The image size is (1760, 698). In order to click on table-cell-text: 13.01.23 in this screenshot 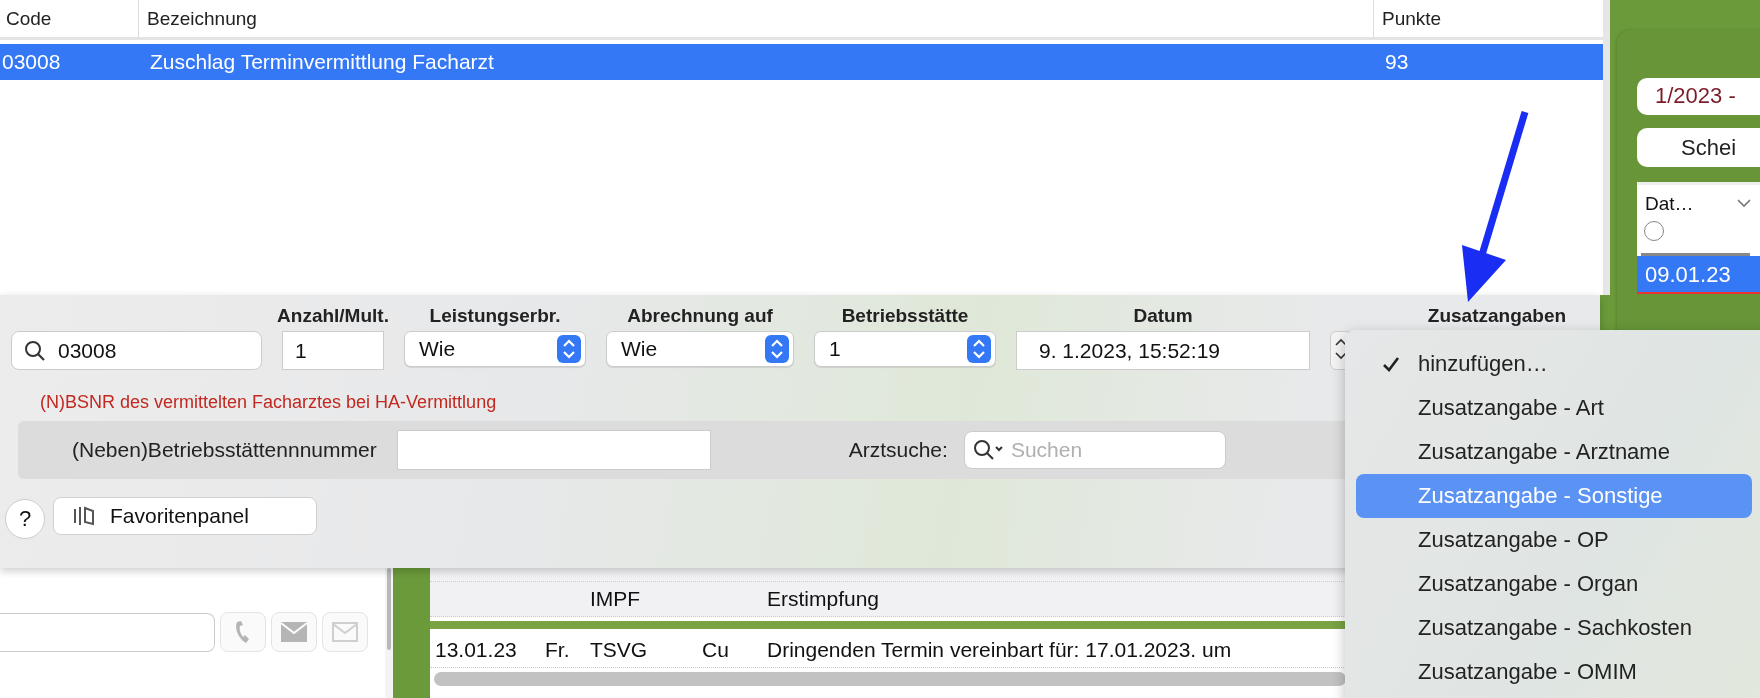, I will do `click(476, 650)`.